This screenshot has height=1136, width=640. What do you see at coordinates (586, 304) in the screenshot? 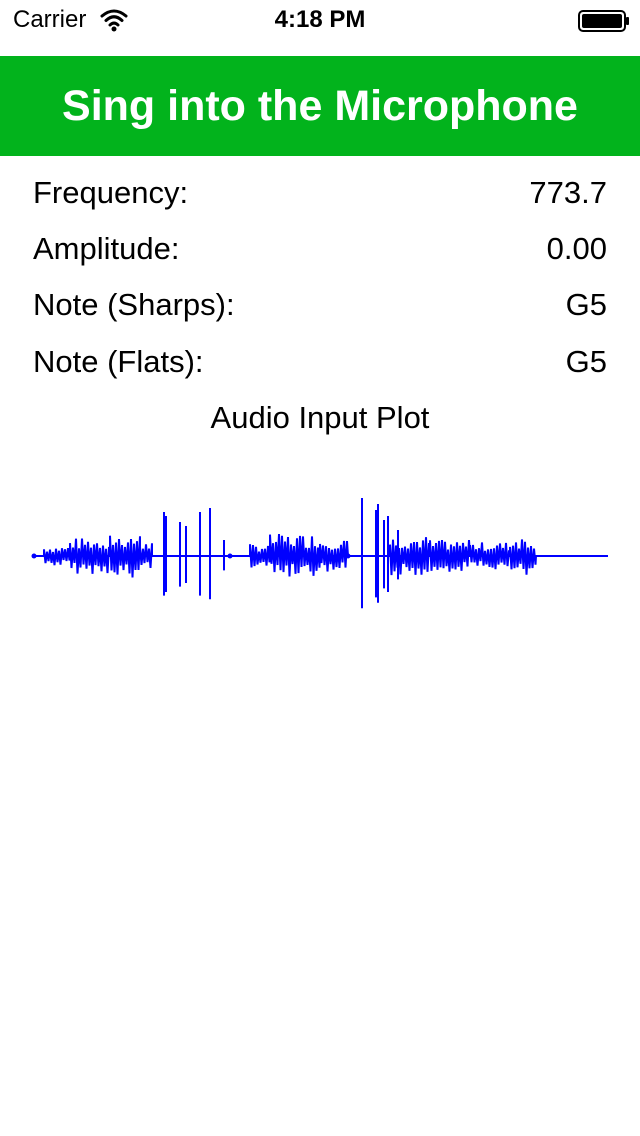
I see `note-sharps-value: G5` at bounding box center [586, 304].